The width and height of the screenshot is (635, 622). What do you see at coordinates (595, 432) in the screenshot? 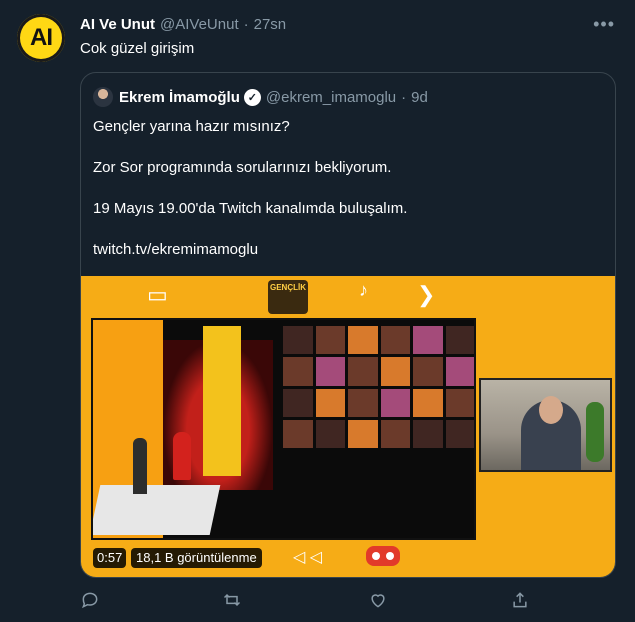
I see `plant` at bounding box center [595, 432].